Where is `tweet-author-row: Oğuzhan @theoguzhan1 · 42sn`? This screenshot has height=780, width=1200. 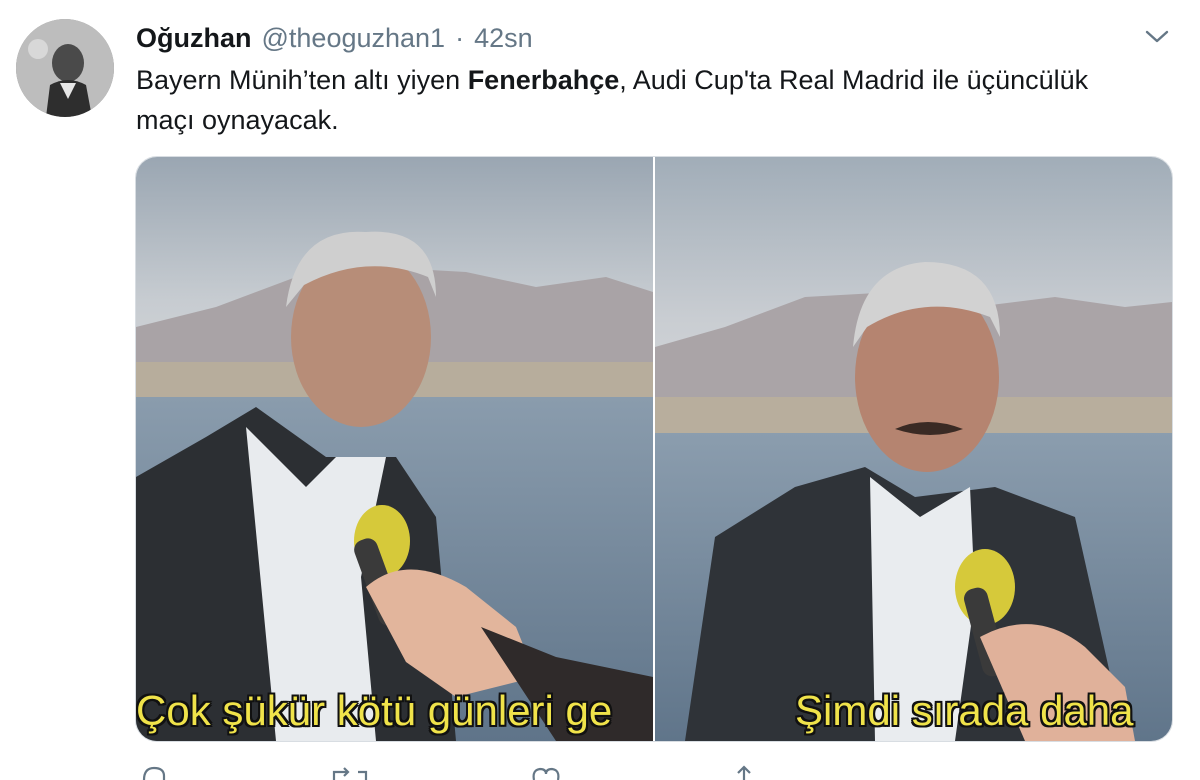
tweet-author-row: Oğuzhan @theoguzhan1 · 42sn is located at coordinates (334, 38).